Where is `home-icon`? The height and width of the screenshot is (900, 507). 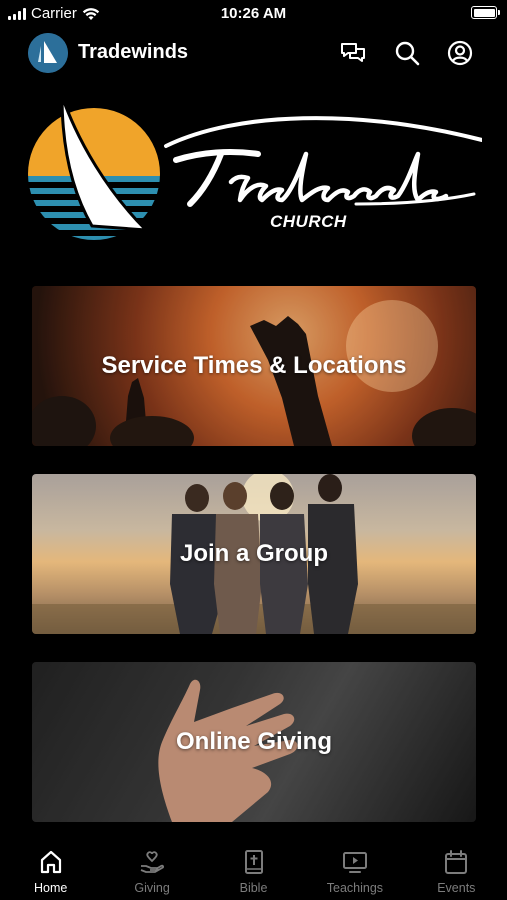
home-icon is located at coordinates (50, 862).